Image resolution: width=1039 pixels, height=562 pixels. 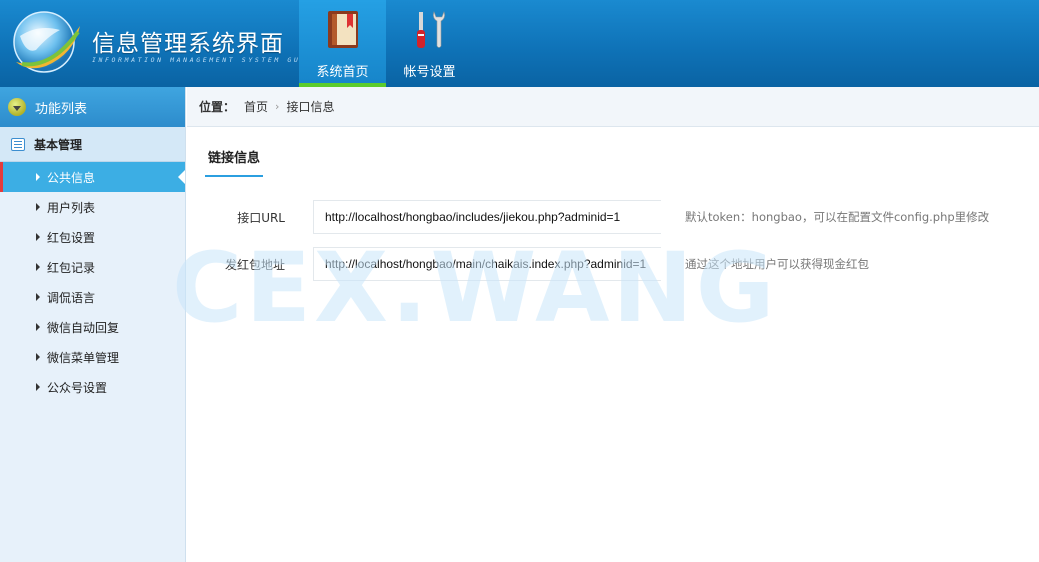 I want to click on sidebar-item-user-list: 用户列表, so click(x=92, y=207).